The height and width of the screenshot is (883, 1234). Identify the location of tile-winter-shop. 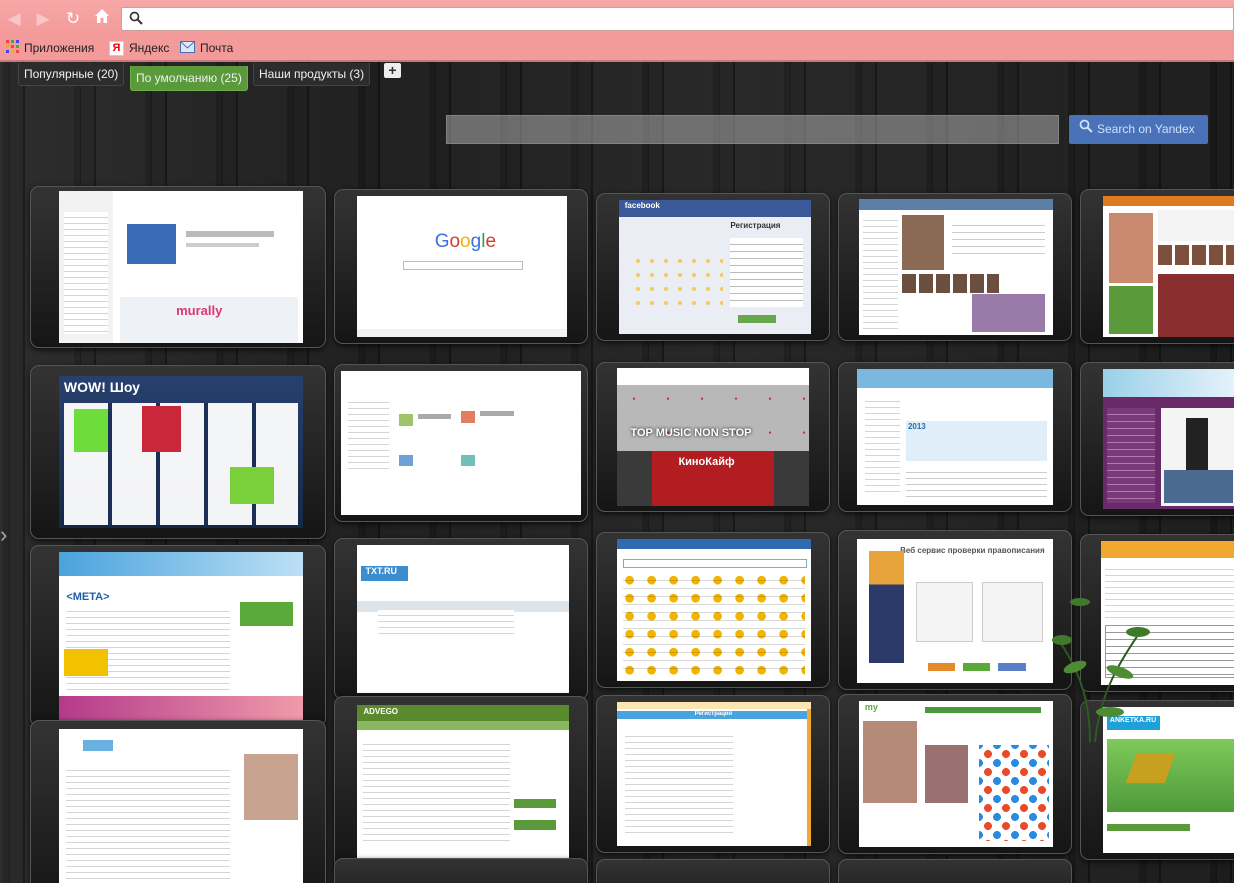
(1157, 439).